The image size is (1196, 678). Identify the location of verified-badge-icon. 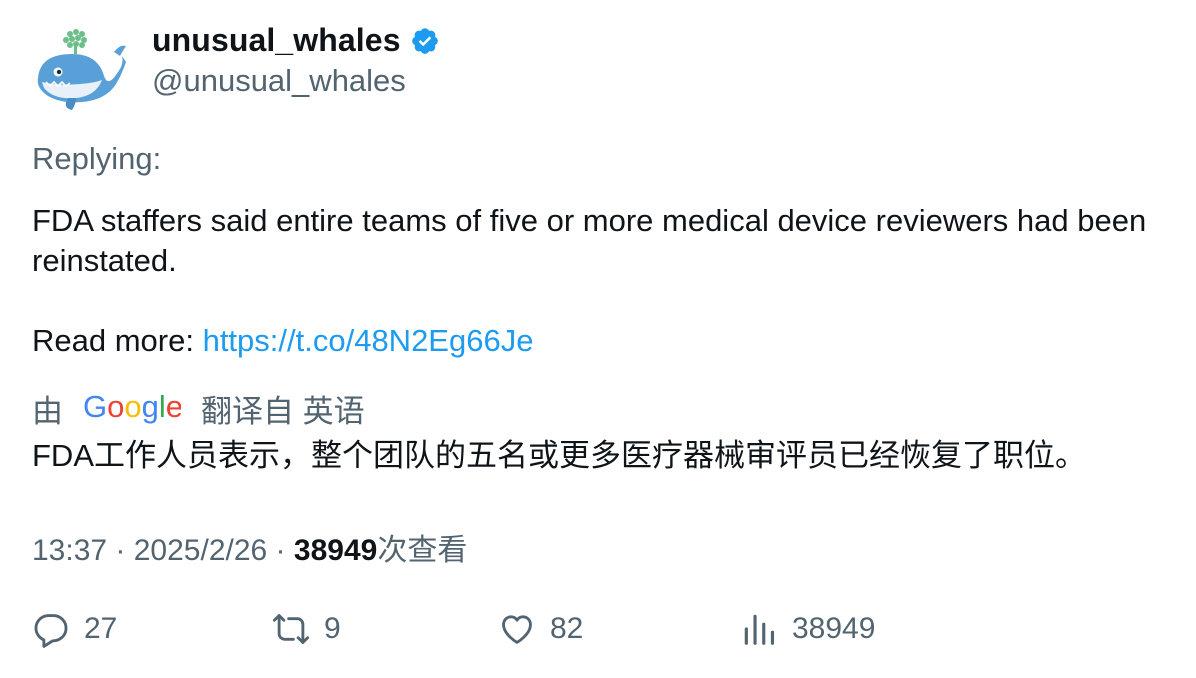
(425, 41).